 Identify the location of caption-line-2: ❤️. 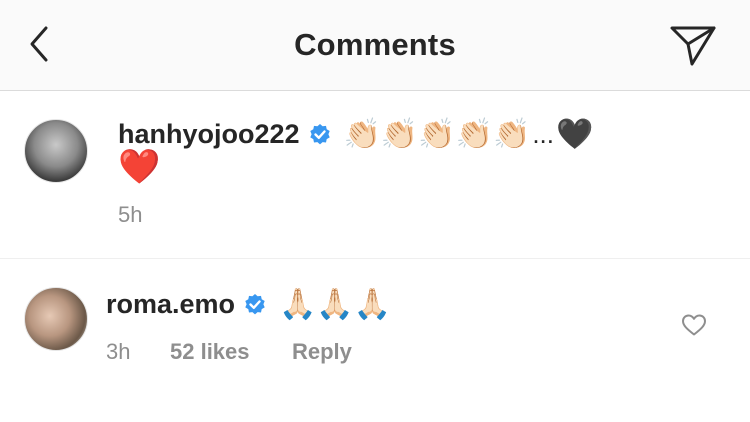
(139, 167).